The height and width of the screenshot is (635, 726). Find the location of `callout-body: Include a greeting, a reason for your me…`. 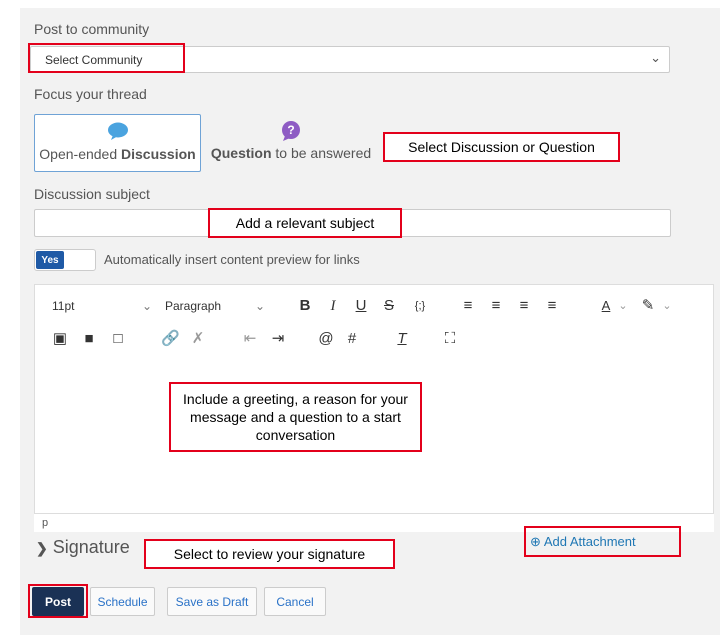

callout-body: Include a greeting, a reason for your me… is located at coordinates (295, 417).